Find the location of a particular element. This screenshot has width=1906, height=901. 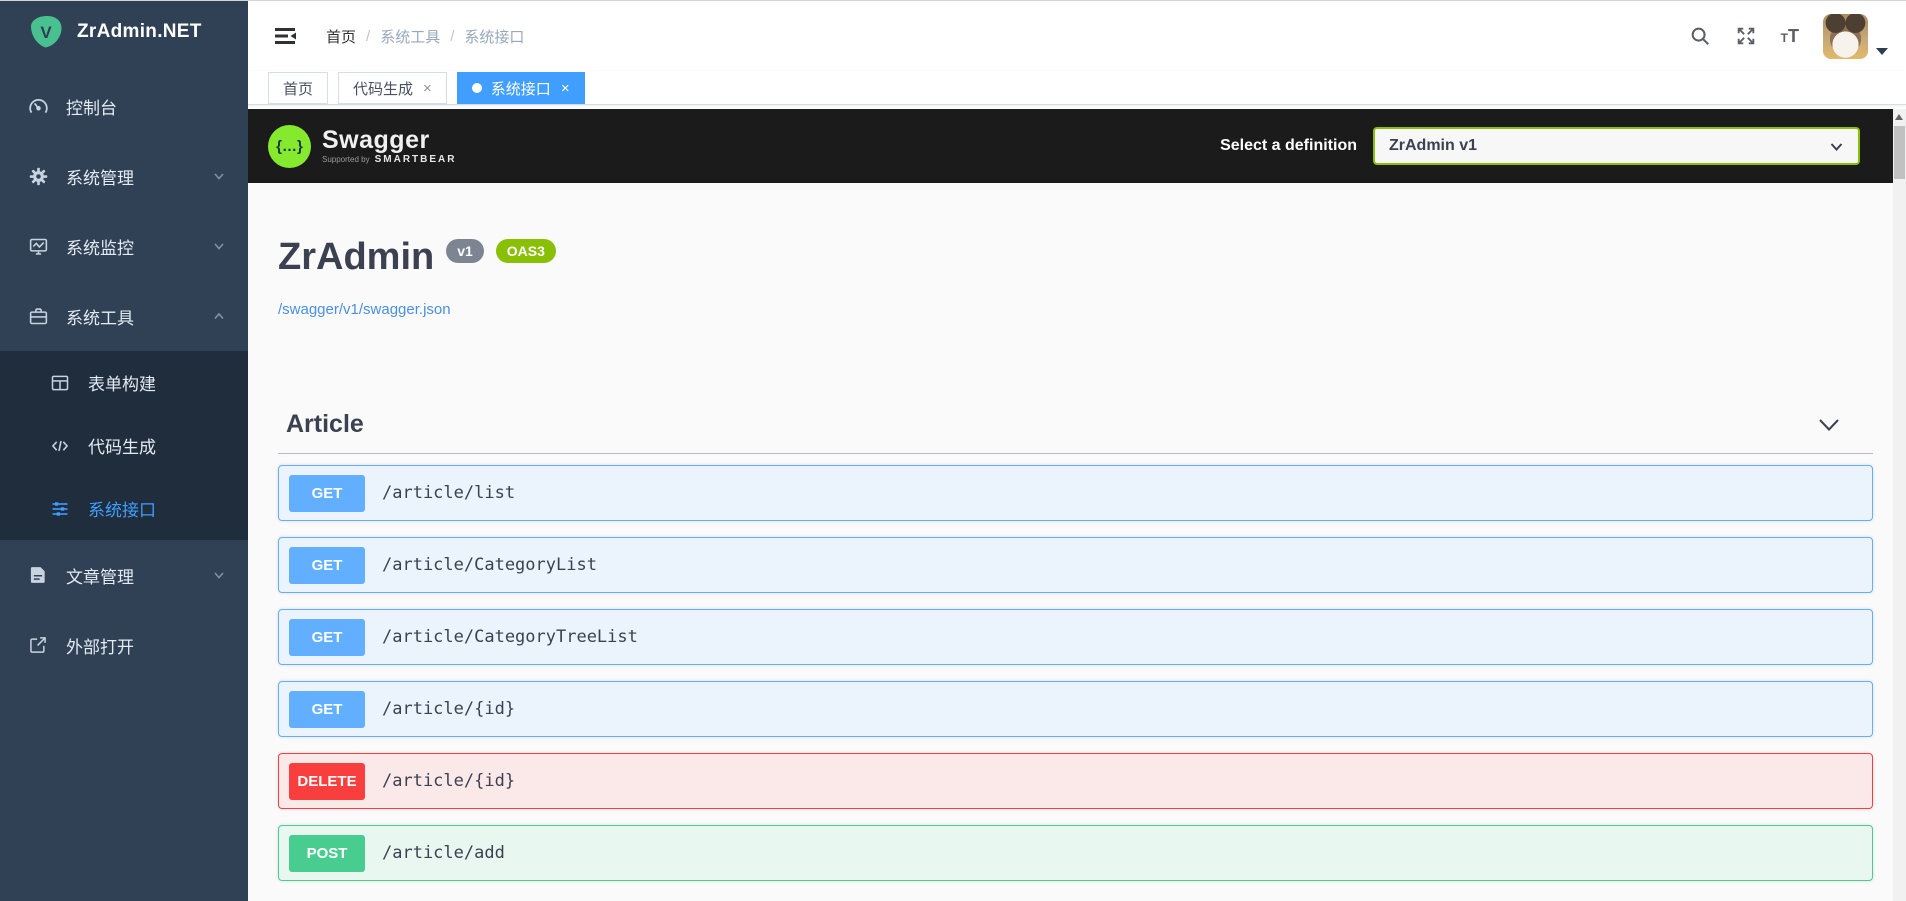

fullscreen-icon is located at coordinates (1746, 36).